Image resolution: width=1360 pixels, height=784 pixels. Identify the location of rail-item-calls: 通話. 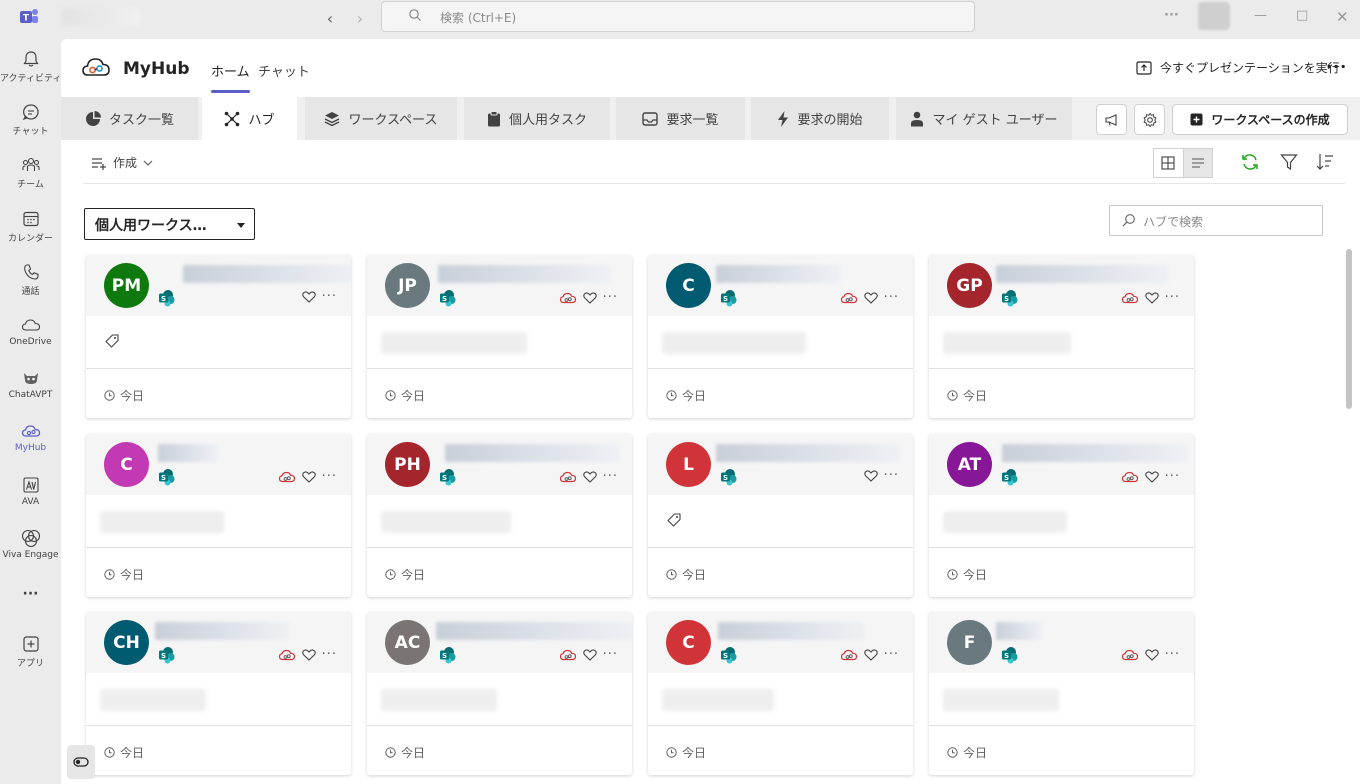
(30, 279).